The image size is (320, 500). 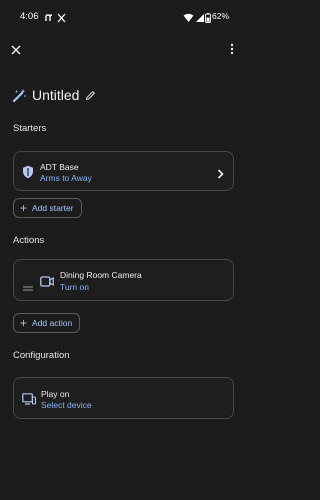 I want to click on add-starter-button: + Add starter, so click(x=47, y=208).